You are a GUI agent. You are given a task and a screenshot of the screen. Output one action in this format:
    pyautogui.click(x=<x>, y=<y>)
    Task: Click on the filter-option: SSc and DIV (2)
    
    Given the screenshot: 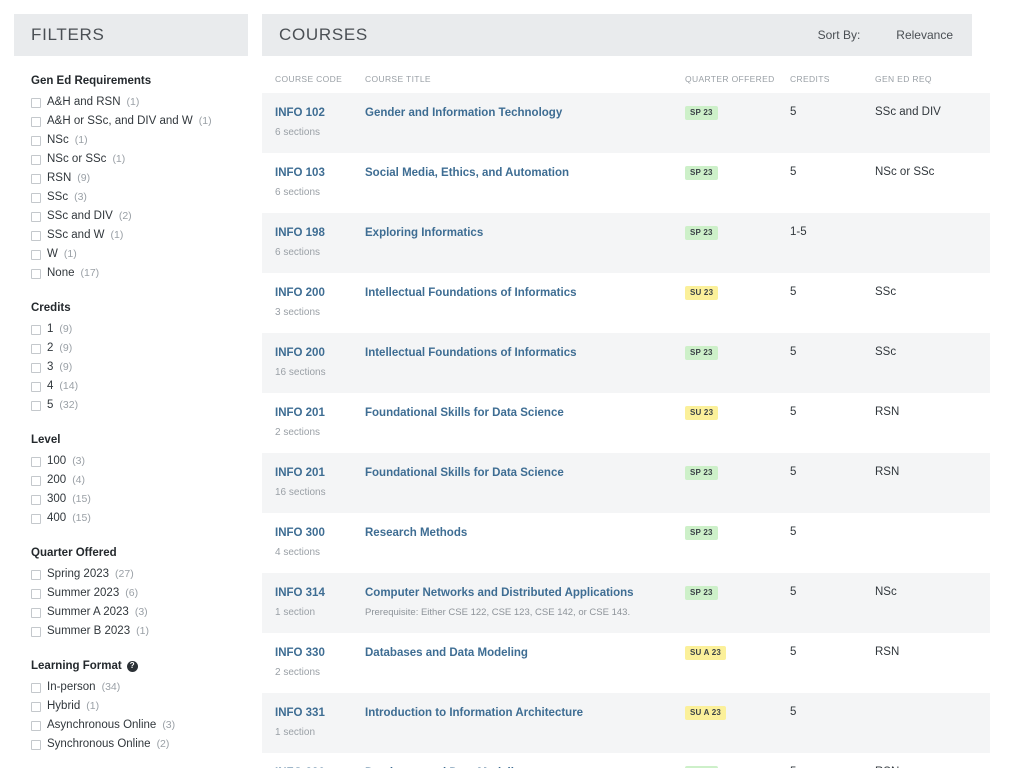 What is the action you would take?
    pyautogui.click(x=131, y=216)
    